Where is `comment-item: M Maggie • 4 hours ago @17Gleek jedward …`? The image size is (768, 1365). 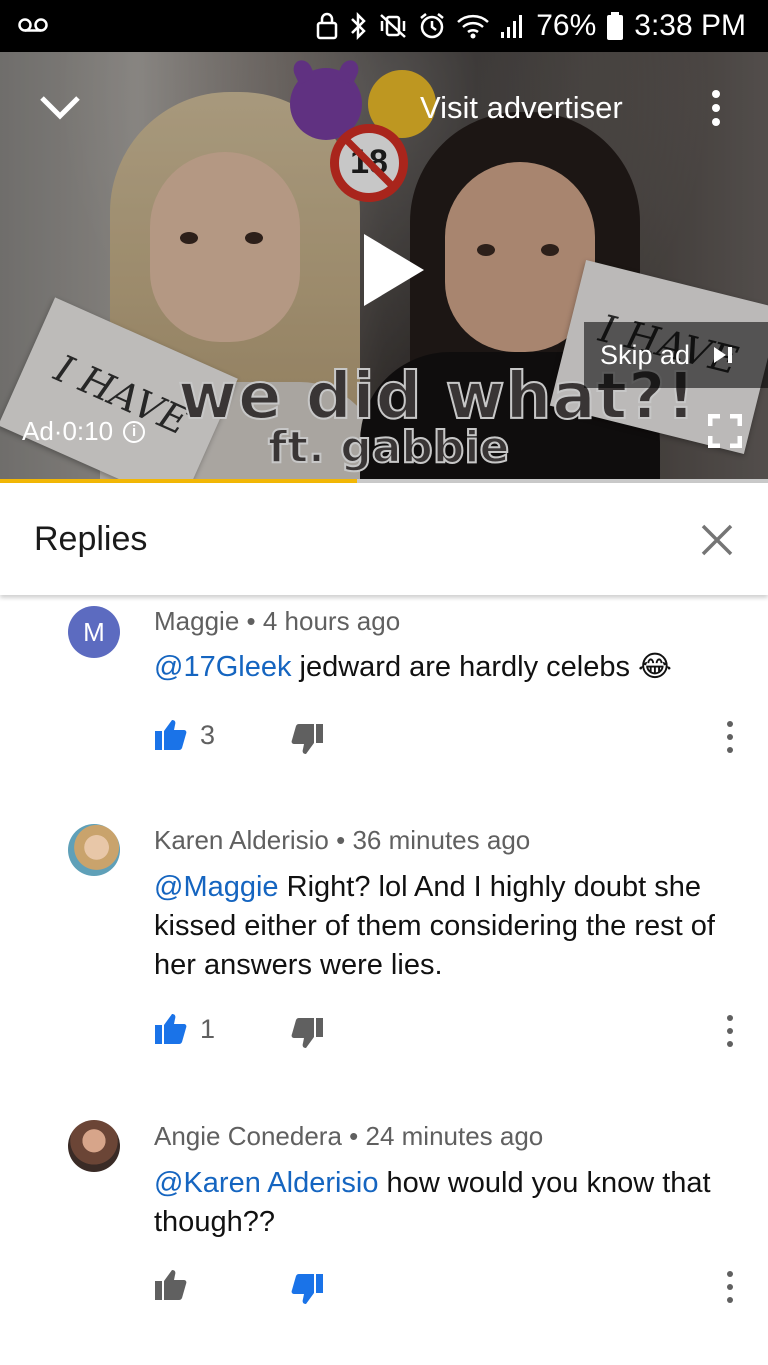 comment-item: M Maggie • 4 hours ago @17Gleek jedward … is located at coordinates (384, 696).